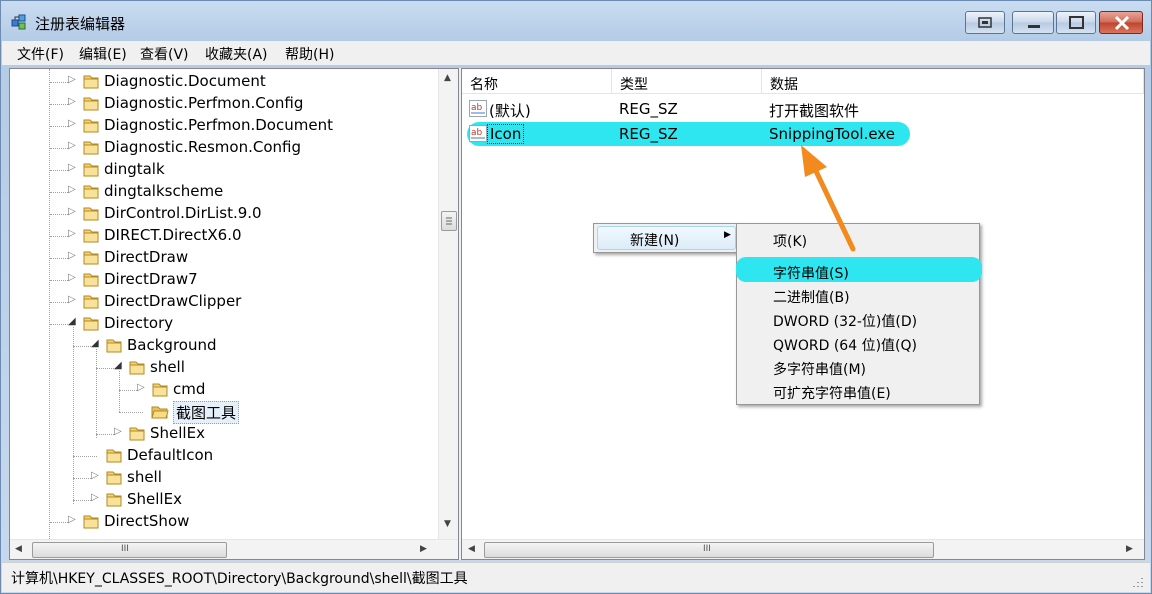 The width and height of the screenshot is (1152, 594). I want to click on tree-node: ▷ DirControl.DirList.9.0, so click(224, 214).